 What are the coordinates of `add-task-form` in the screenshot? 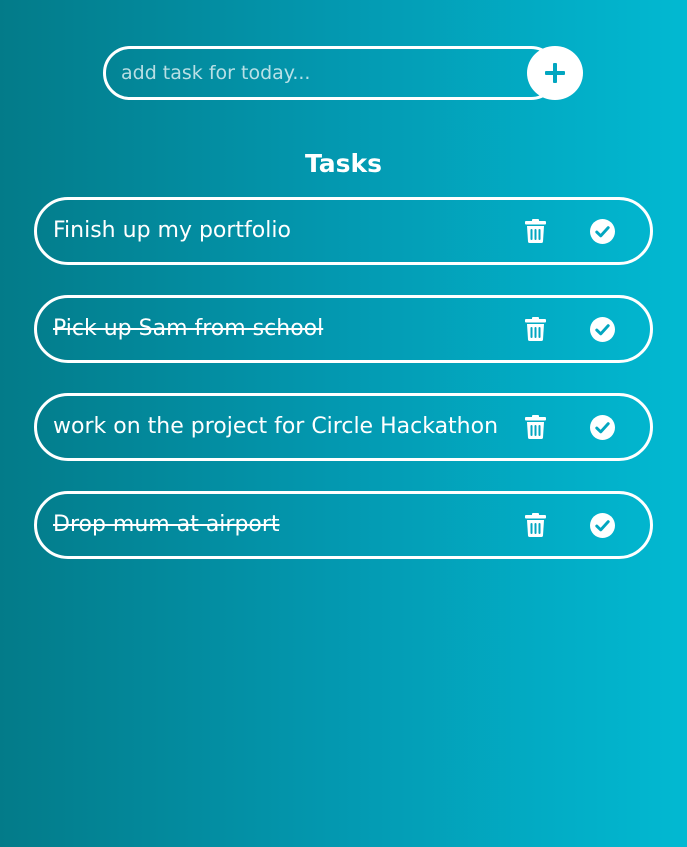 It's located at (343, 73).